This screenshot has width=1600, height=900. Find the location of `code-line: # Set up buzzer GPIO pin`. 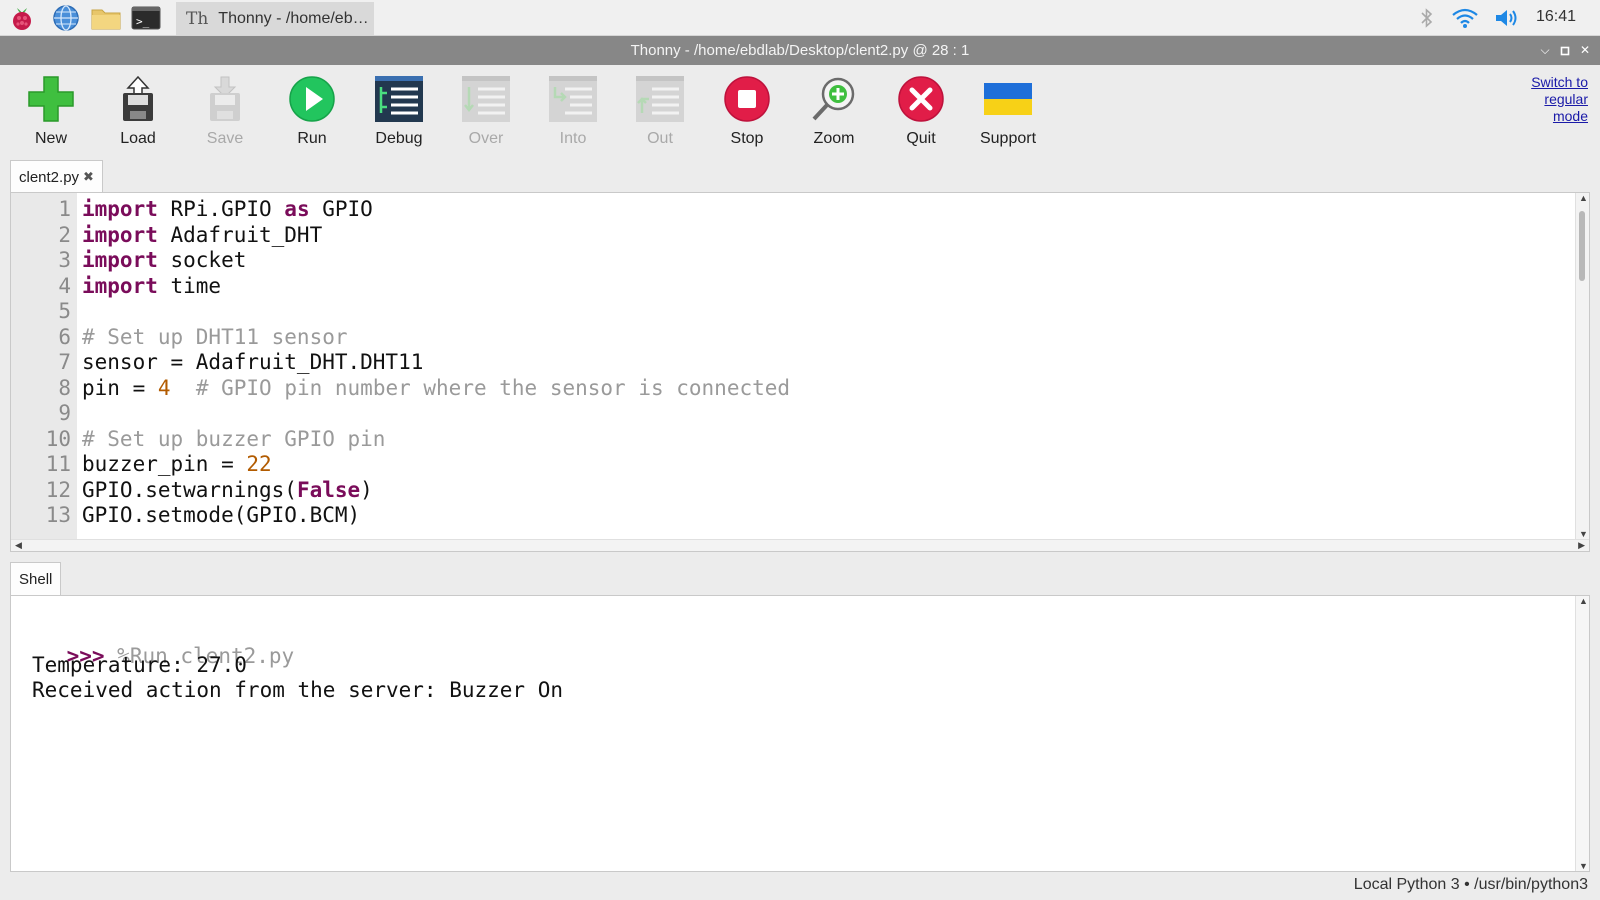

code-line: # Set up buzzer GPIO pin is located at coordinates (233, 439).